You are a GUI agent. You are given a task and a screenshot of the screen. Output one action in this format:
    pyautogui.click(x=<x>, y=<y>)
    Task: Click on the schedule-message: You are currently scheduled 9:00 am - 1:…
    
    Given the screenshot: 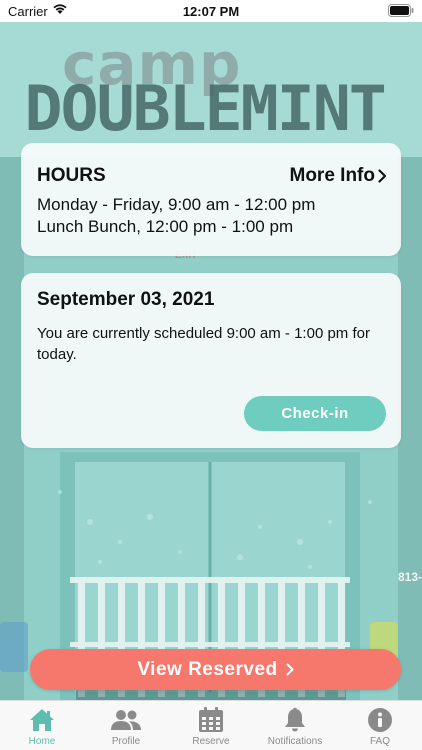 What is the action you would take?
    pyautogui.click(x=203, y=344)
    